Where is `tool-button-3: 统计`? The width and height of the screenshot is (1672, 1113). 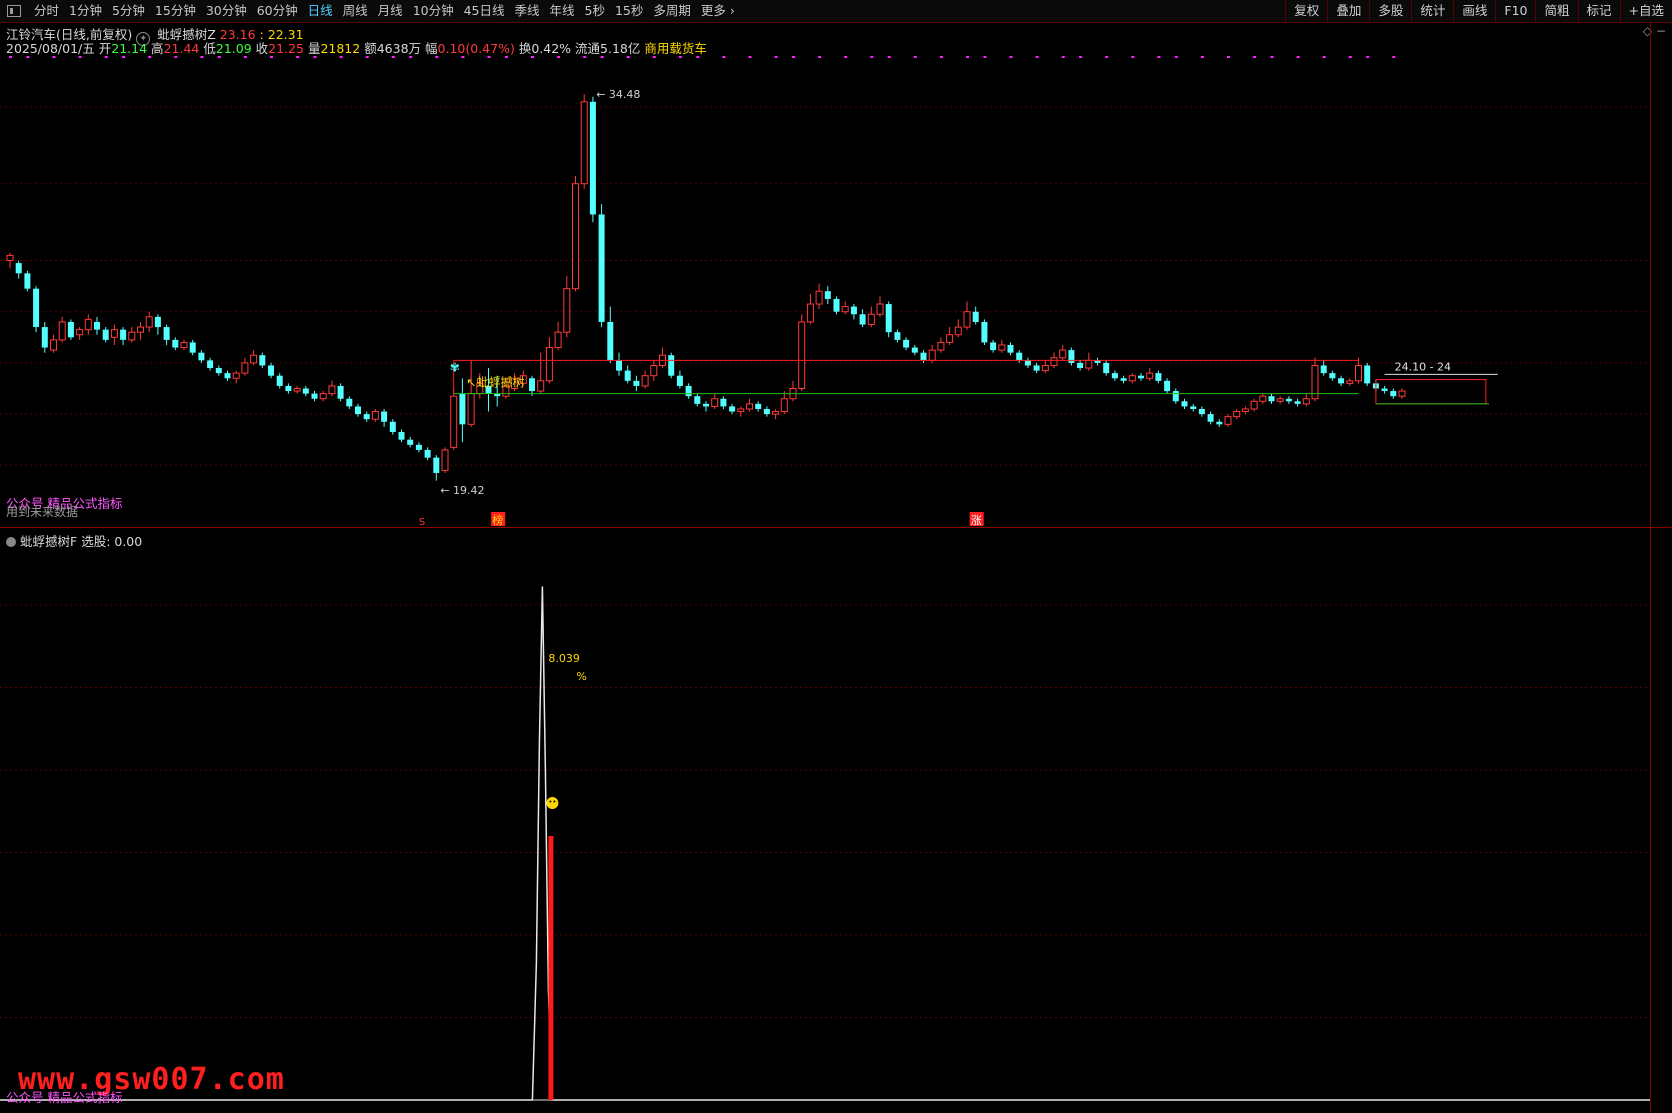
tool-button-3: 统计 is located at coordinates (1432, 11).